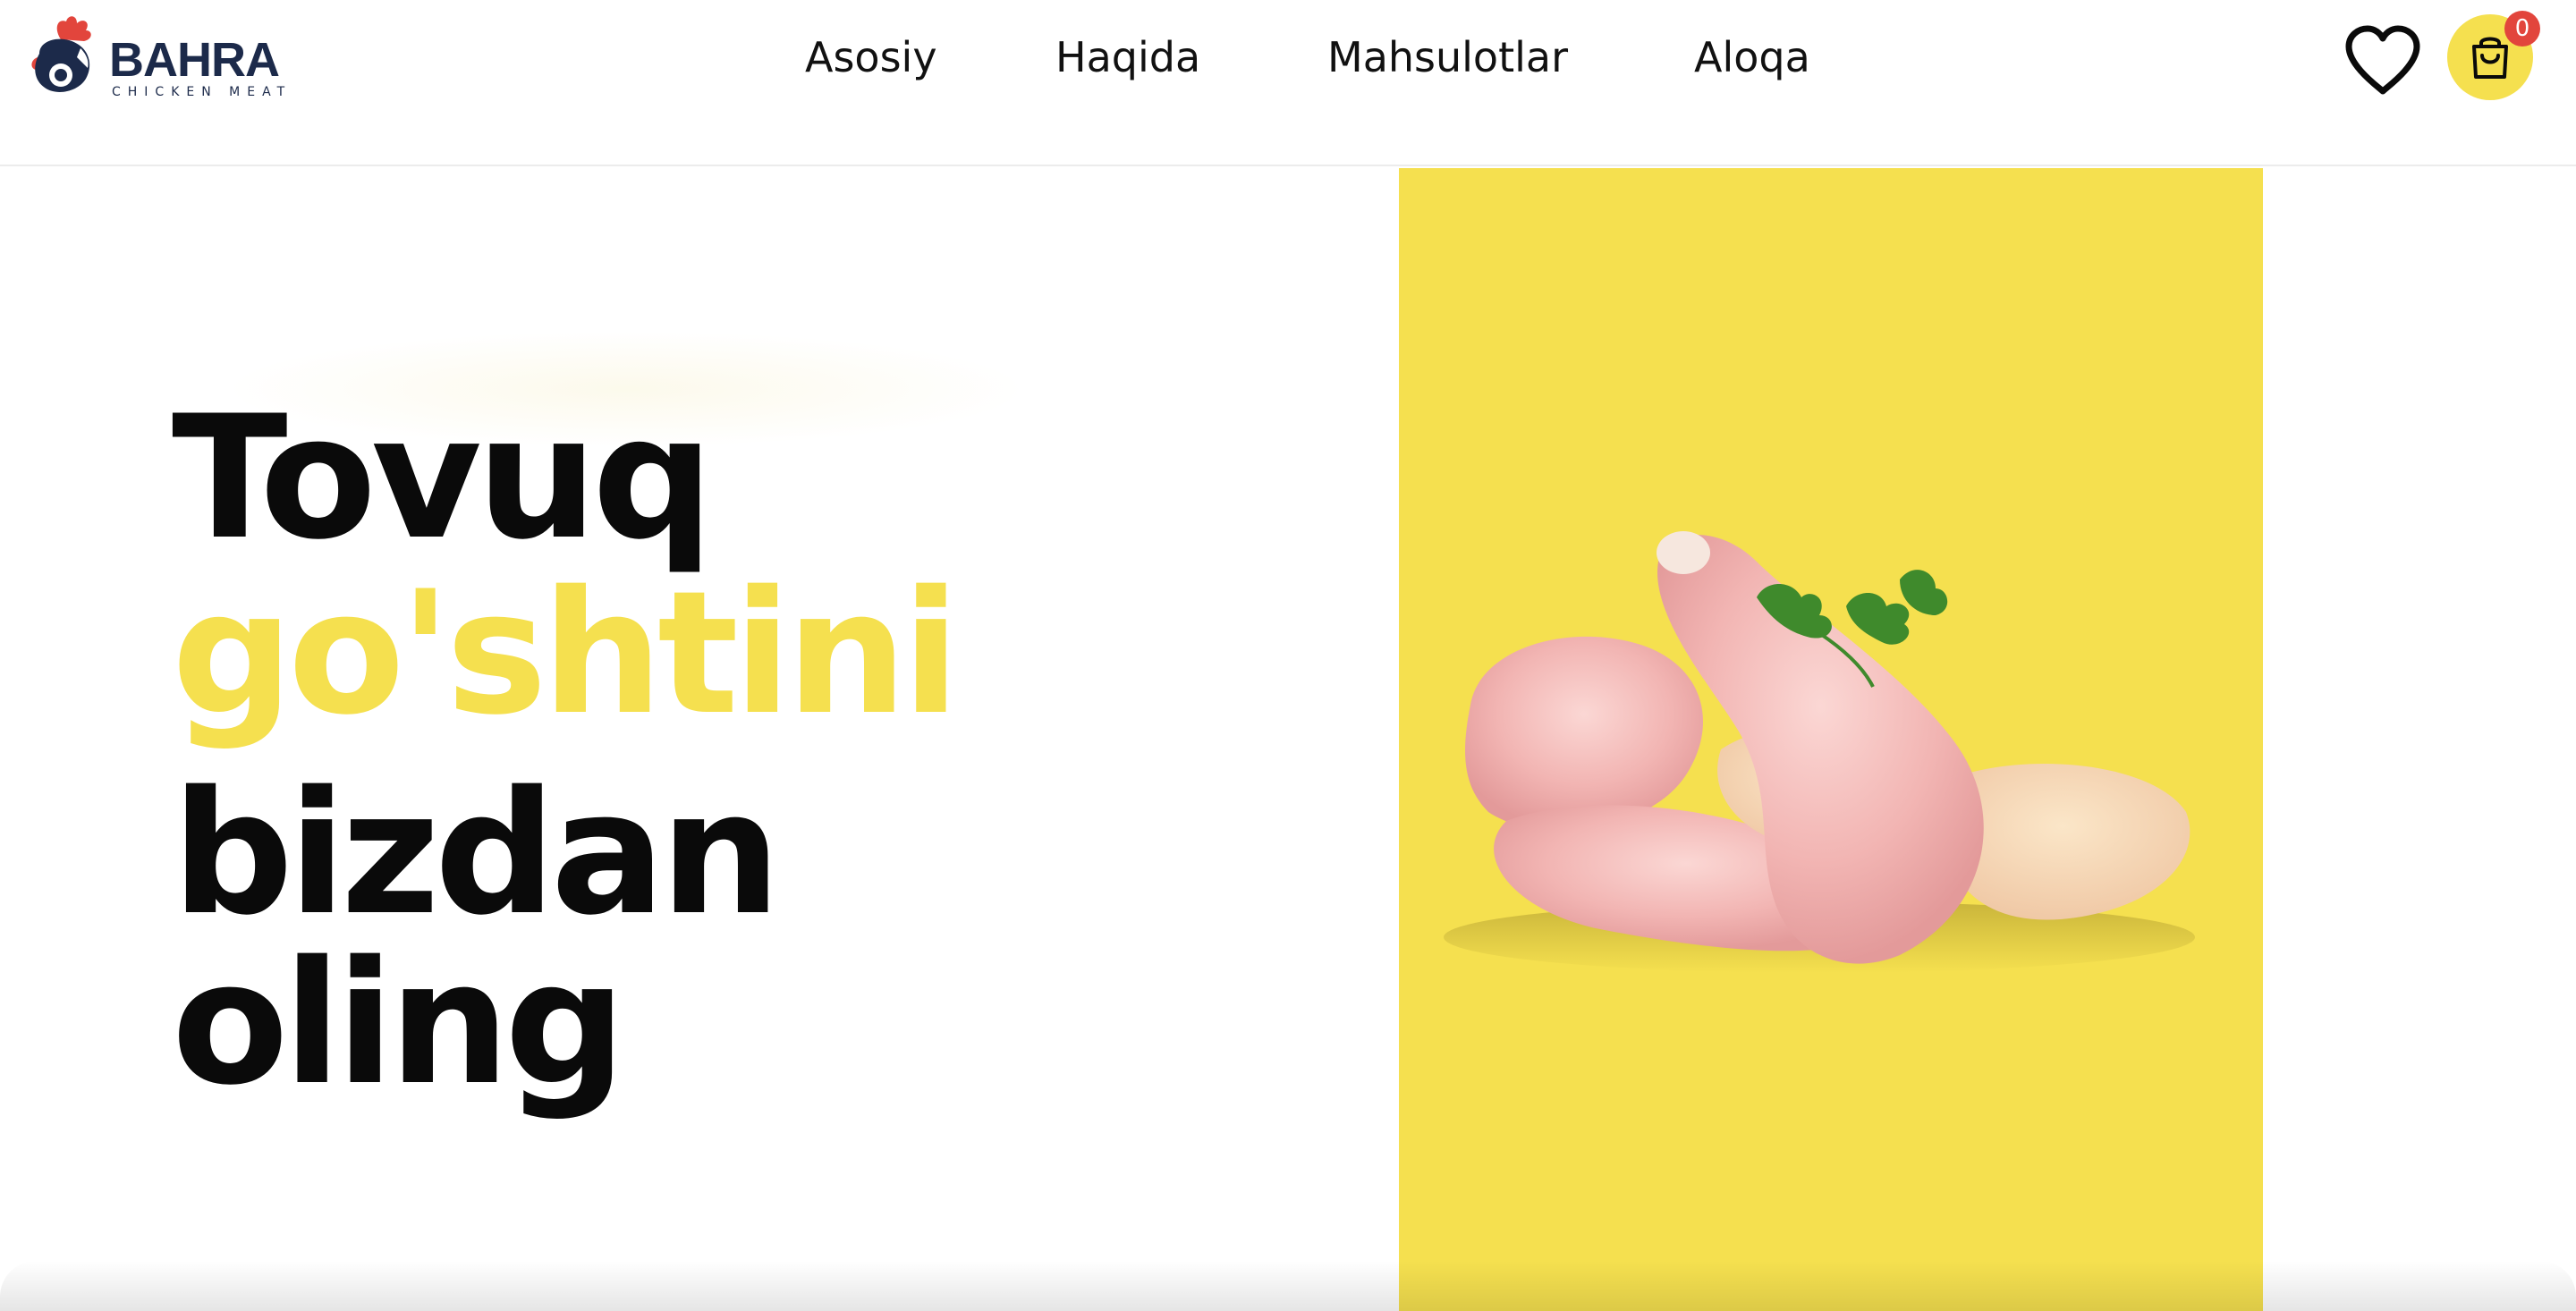 The height and width of the screenshot is (1311, 2576). What do you see at coordinates (61, 54) in the screenshot?
I see `rooster-logo-icon` at bounding box center [61, 54].